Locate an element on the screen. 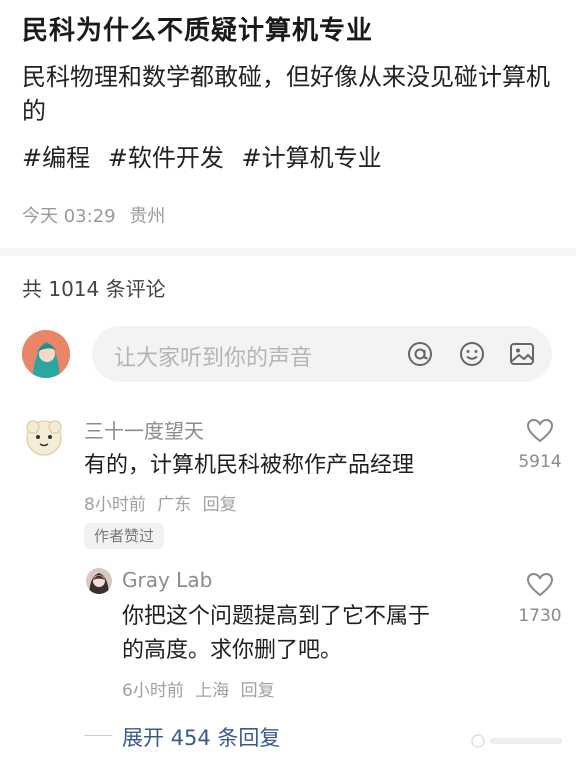  at-icon is located at coordinates (420, 354).